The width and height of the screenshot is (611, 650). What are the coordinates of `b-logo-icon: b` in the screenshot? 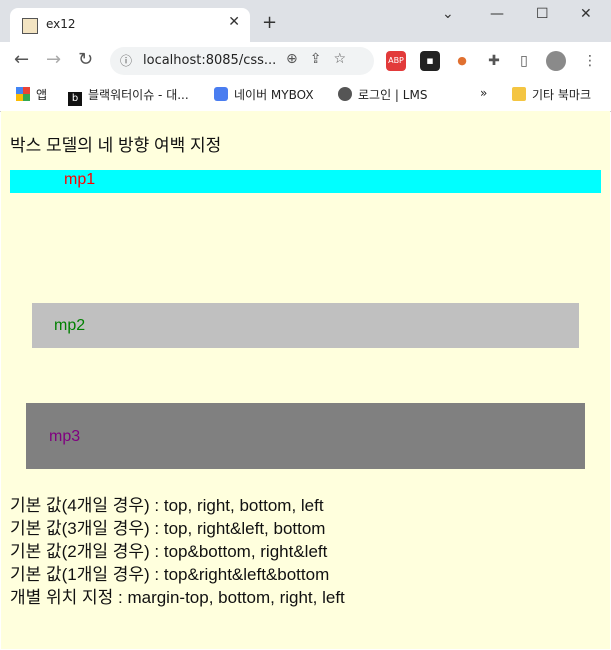 It's located at (75, 99).